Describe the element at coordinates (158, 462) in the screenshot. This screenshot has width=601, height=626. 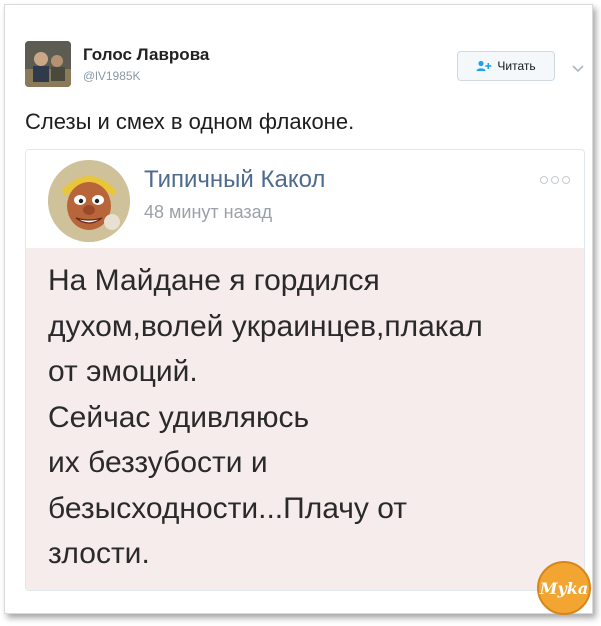
I see `post-line: их беззубости и` at that location.